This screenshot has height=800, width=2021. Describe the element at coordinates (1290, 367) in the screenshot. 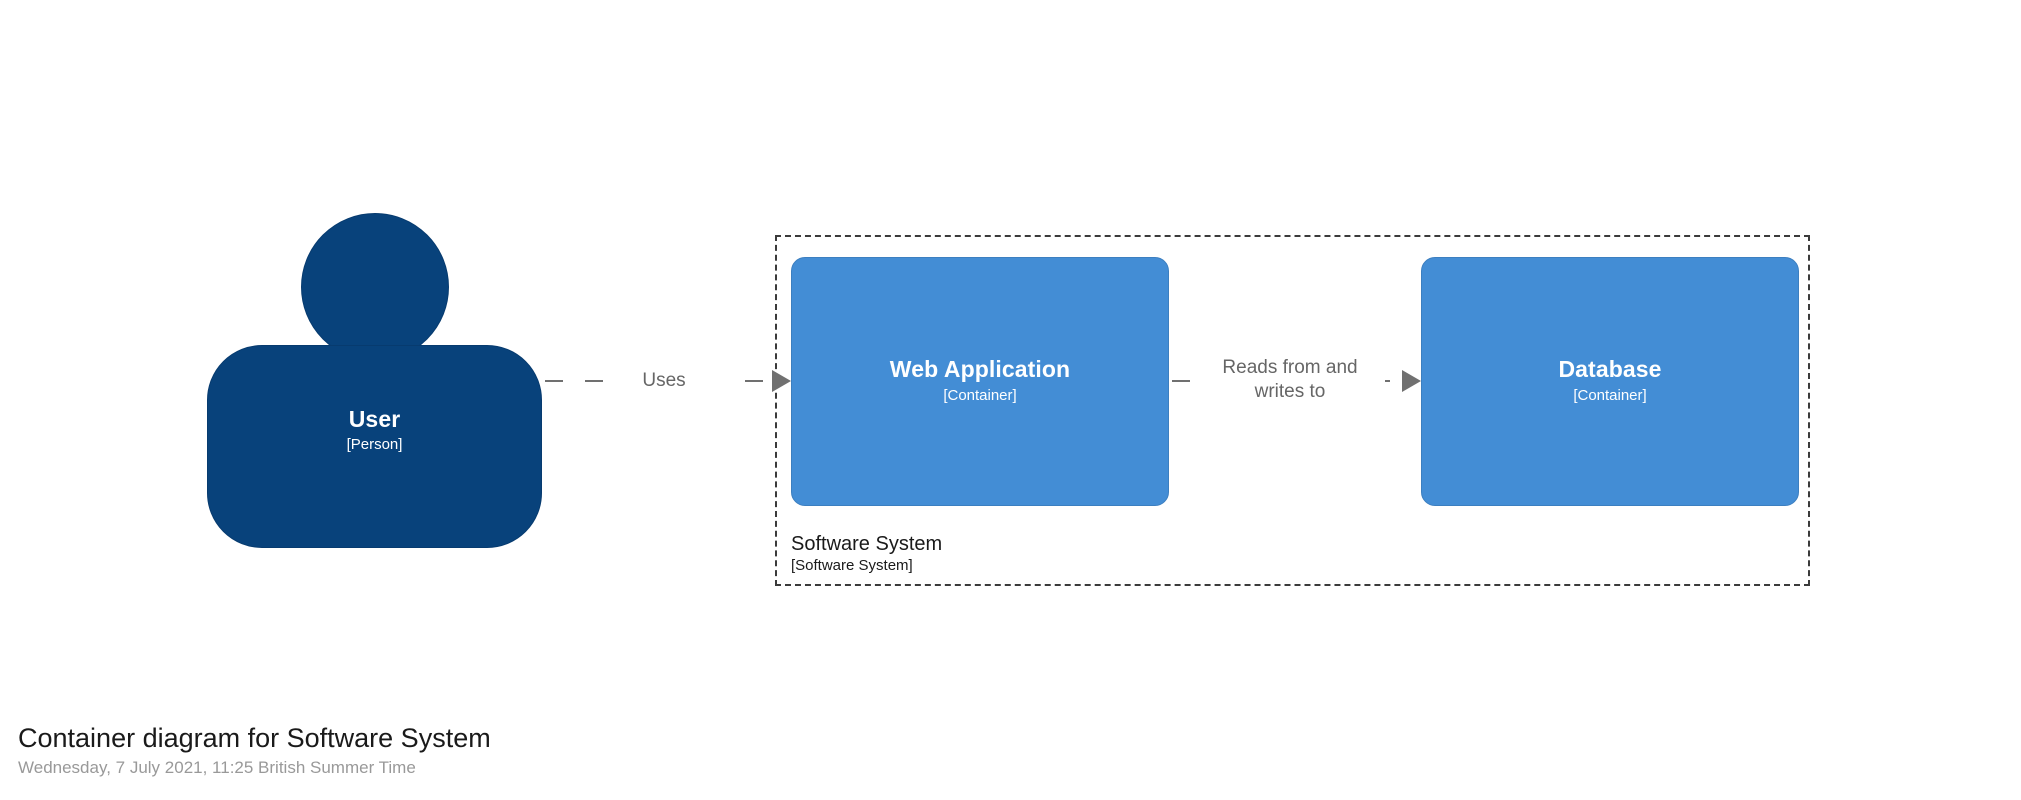

I see `relationship-label-line-1: Reads from and` at that location.